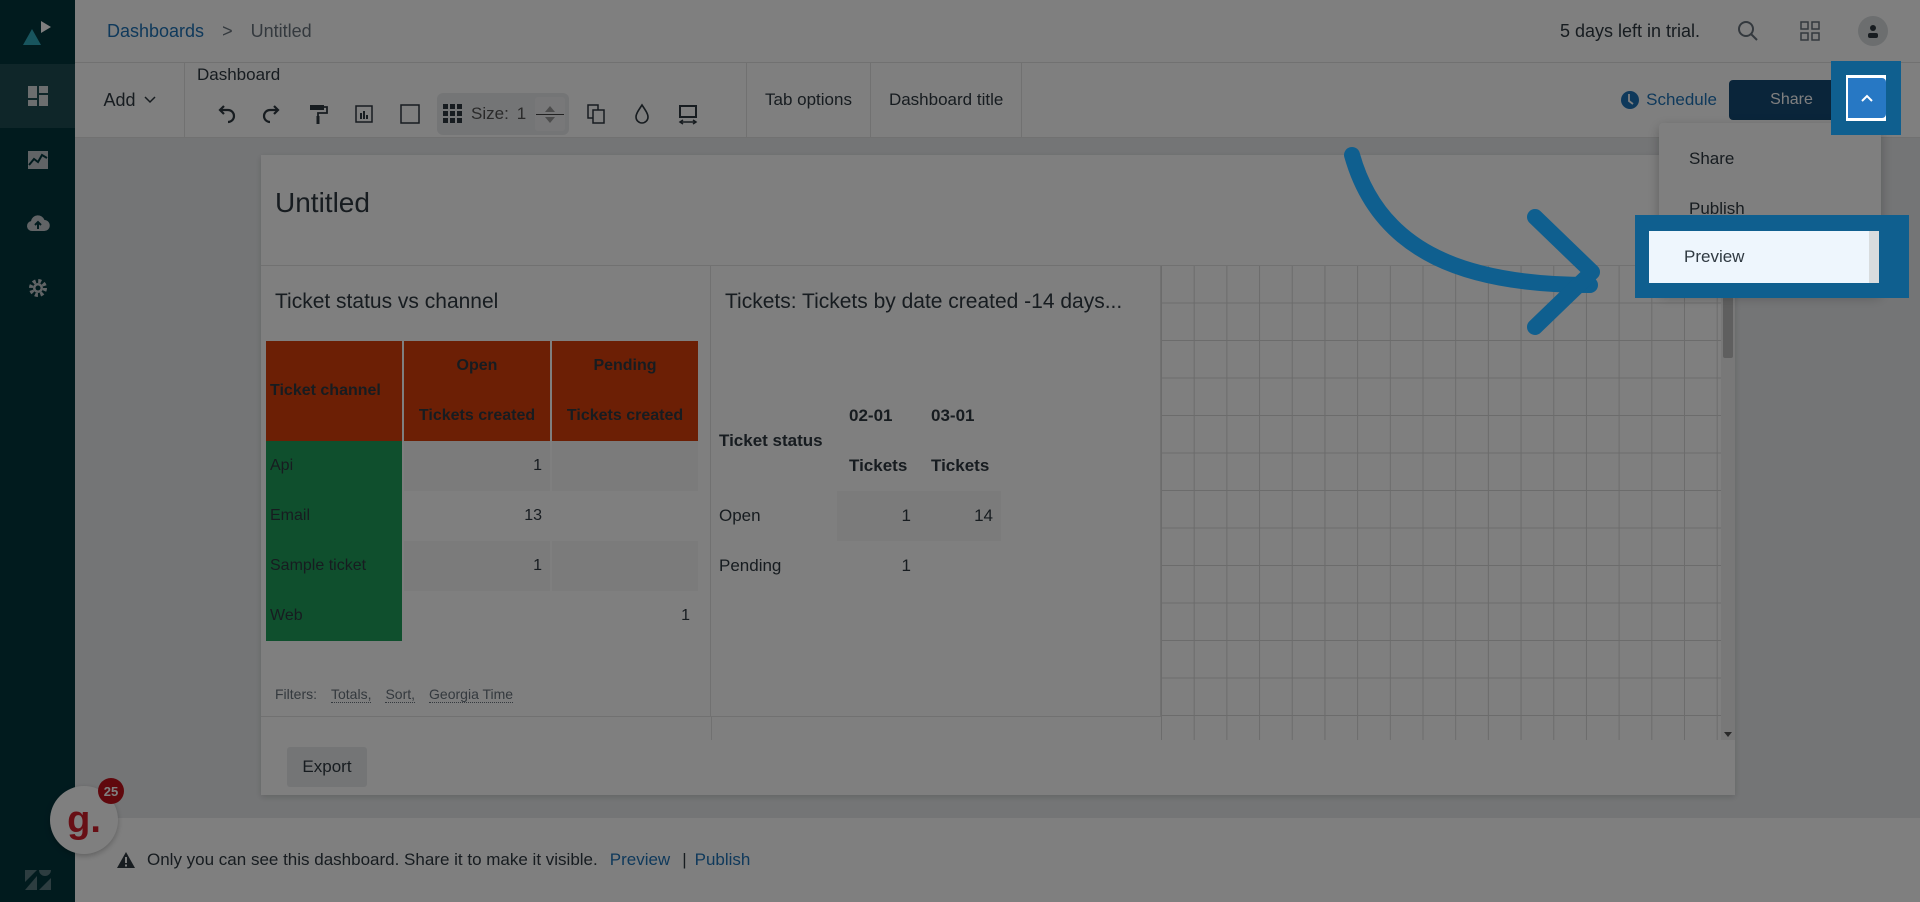 This screenshot has height=902, width=1920. I want to click on zendesk-icon, so click(37, 880).